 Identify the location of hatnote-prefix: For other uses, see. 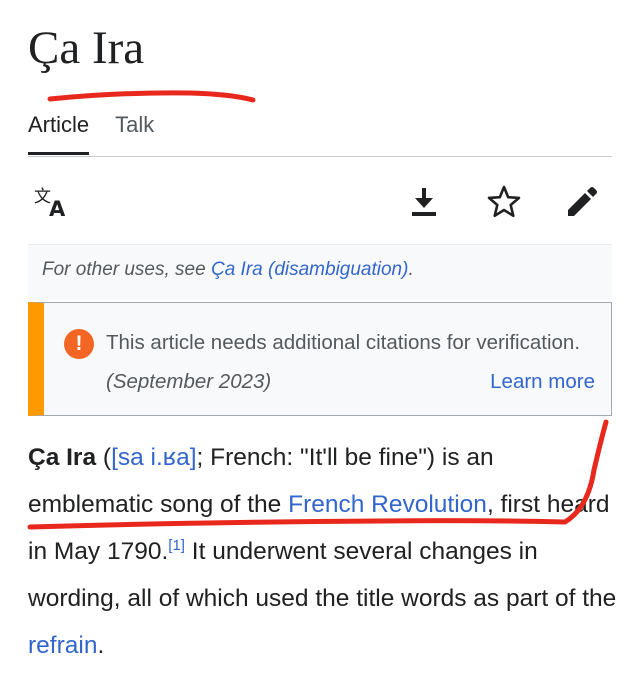
(126, 269).